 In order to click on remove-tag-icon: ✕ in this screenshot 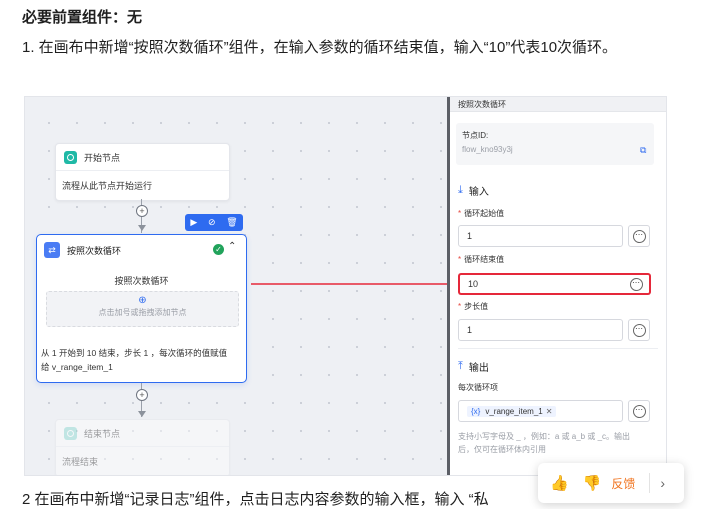, I will do `click(549, 411)`.